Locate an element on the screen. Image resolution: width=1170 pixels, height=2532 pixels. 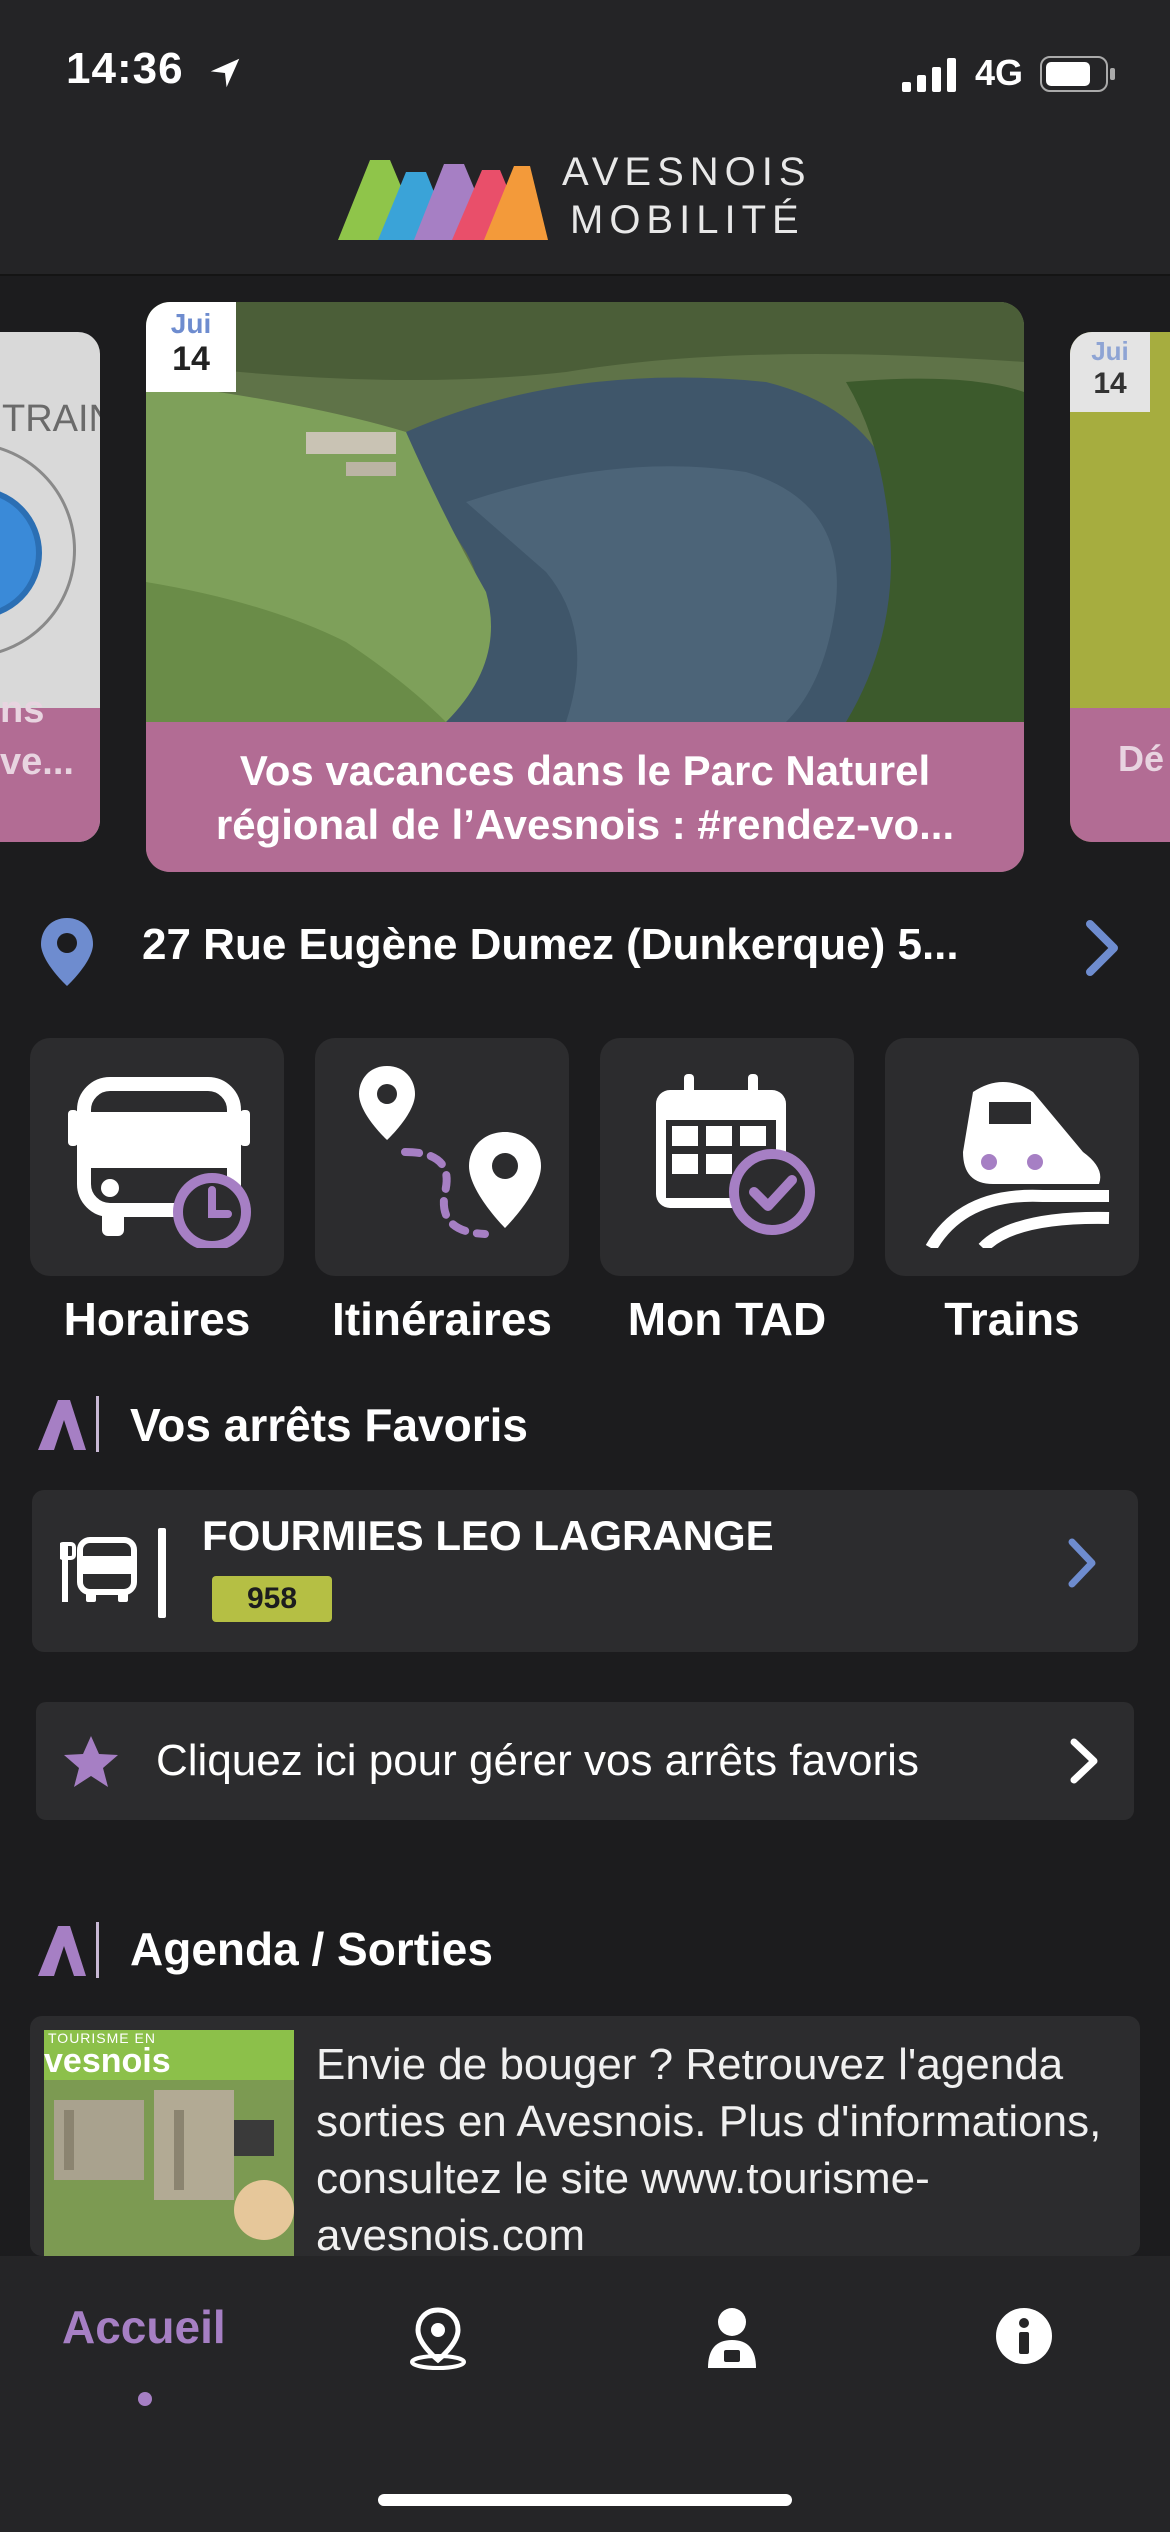
favorite-stop-row: FOURMIES LEO LAGRANGE 958 is located at coordinates (585, 1571).